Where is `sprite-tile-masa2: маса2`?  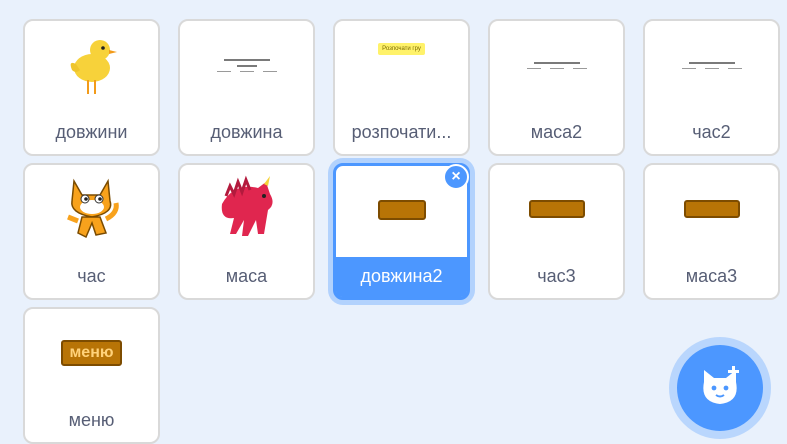 sprite-tile-masa2: маса2 is located at coordinates (556, 87).